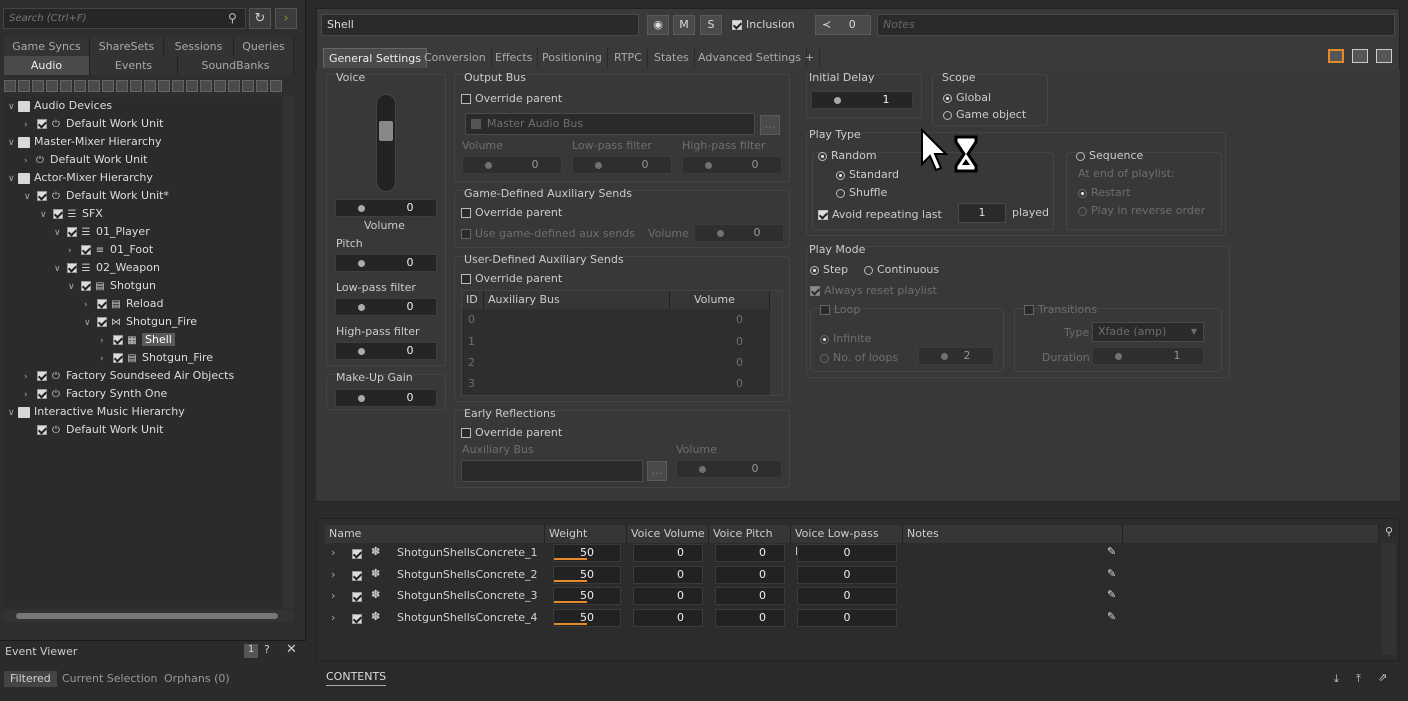 The height and width of the screenshot is (701, 1408). I want to click on tab-queries: Queries, so click(264, 46).